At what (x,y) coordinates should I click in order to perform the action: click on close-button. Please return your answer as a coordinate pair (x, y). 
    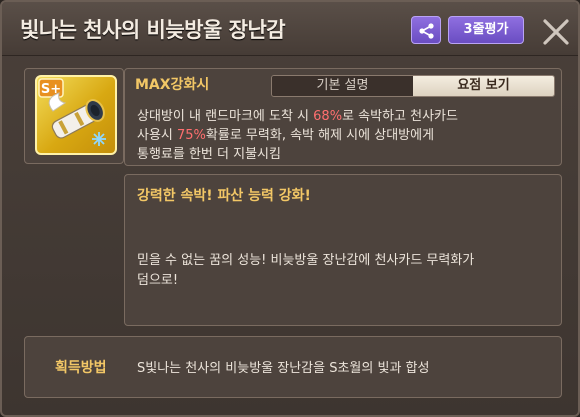
    Looking at the image, I should click on (556, 32).